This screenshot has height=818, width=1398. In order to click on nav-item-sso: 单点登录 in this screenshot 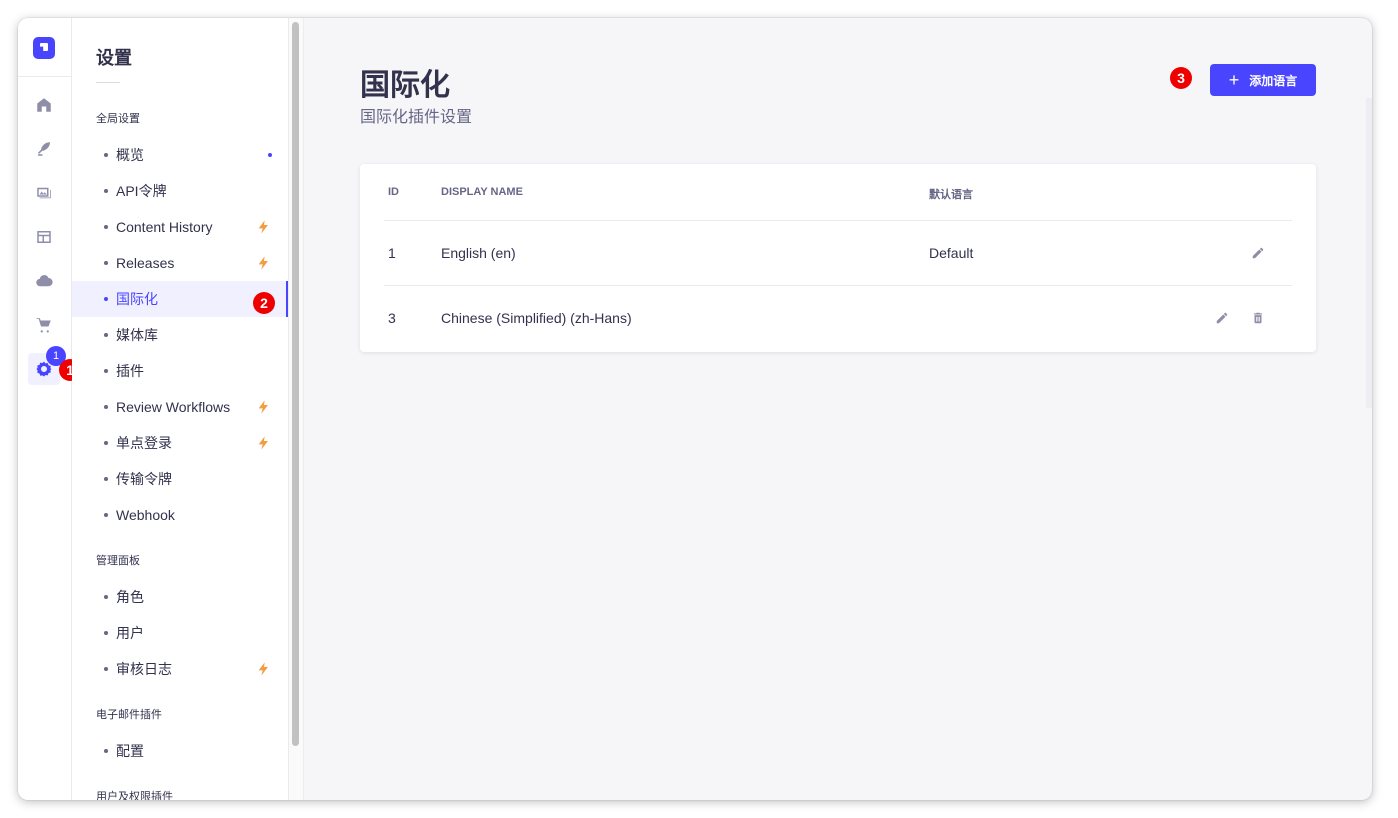, I will do `click(180, 443)`.